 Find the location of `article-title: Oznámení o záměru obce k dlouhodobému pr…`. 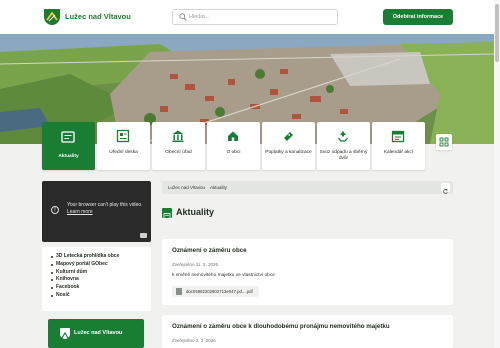

article-title: Oznámení o záměru obce k dlouhodobému pr… is located at coordinates (281, 326).